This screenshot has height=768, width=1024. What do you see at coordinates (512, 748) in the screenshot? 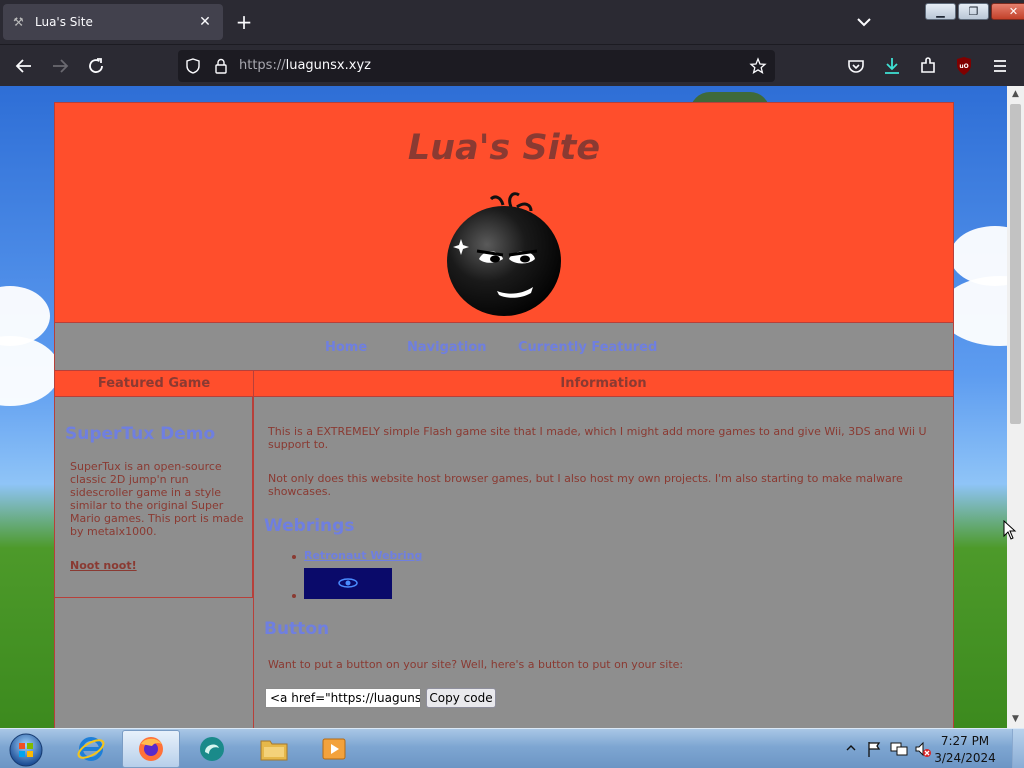
I see `taskbar: 7:27 PM 3/24/2024` at bounding box center [512, 748].